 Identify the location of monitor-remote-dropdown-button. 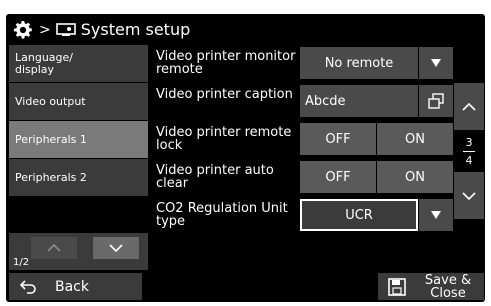
(436, 63).